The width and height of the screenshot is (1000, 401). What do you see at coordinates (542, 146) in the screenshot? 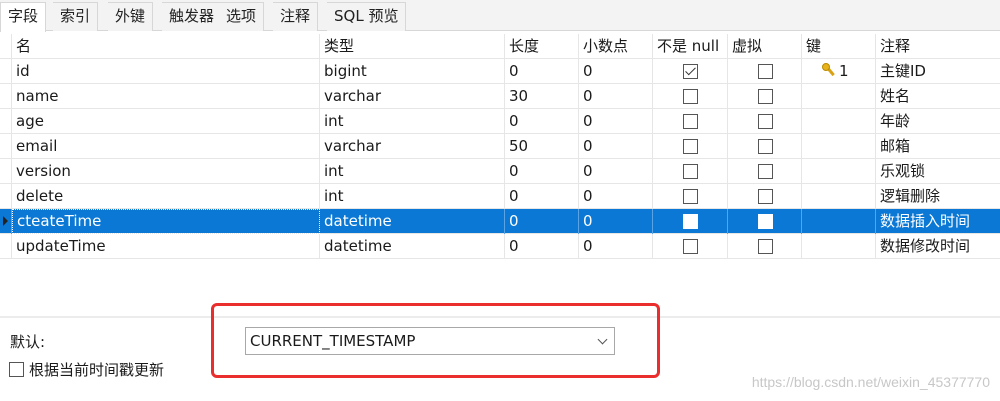
I see `field-length-cell: 50` at bounding box center [542, 146].